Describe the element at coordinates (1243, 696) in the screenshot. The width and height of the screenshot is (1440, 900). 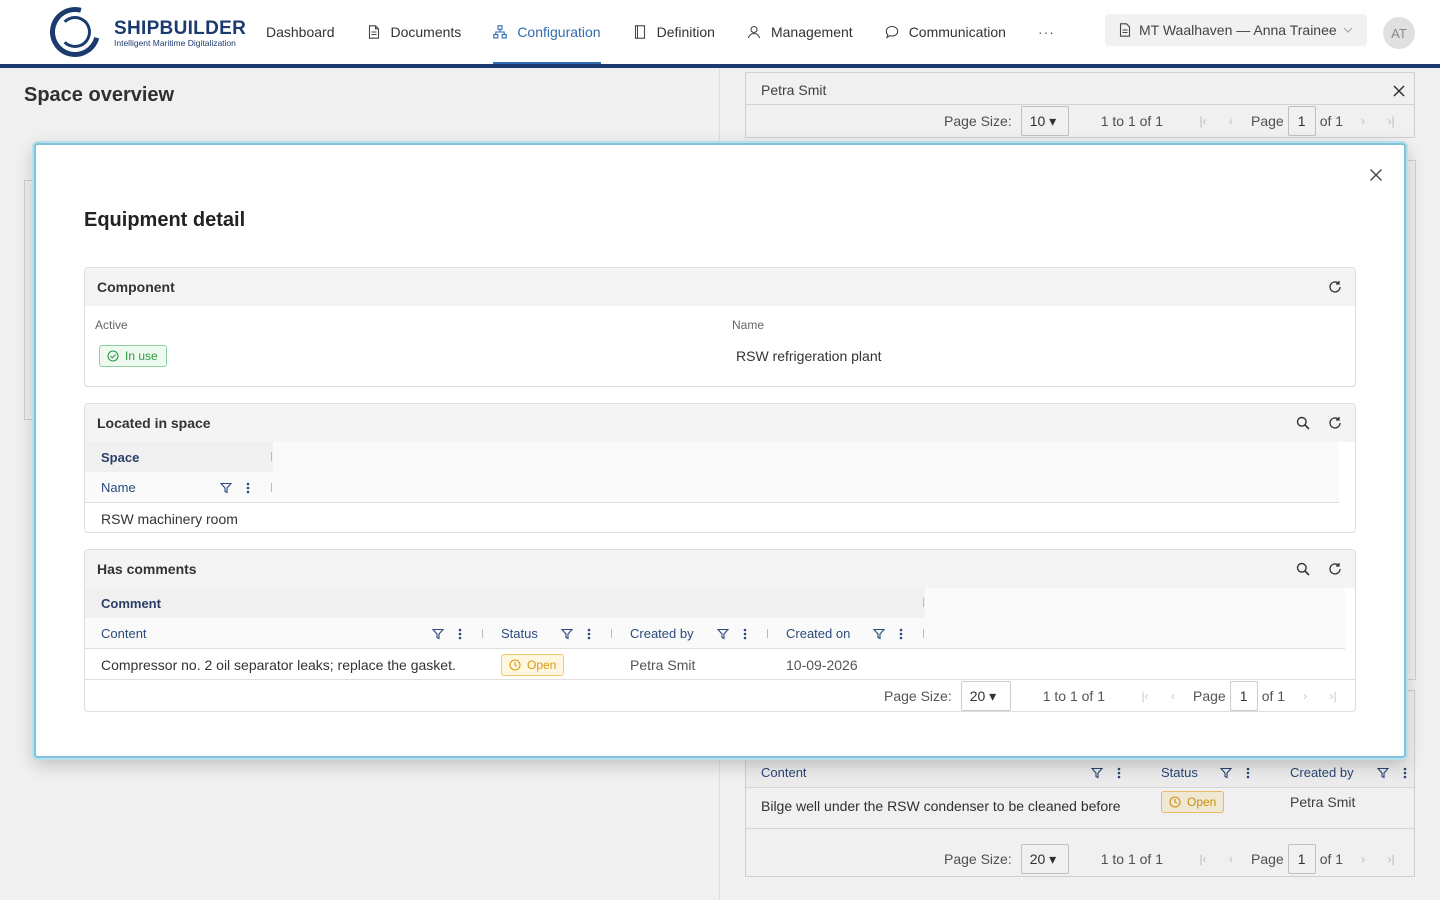
I see `page-number-input: 1` at that location.